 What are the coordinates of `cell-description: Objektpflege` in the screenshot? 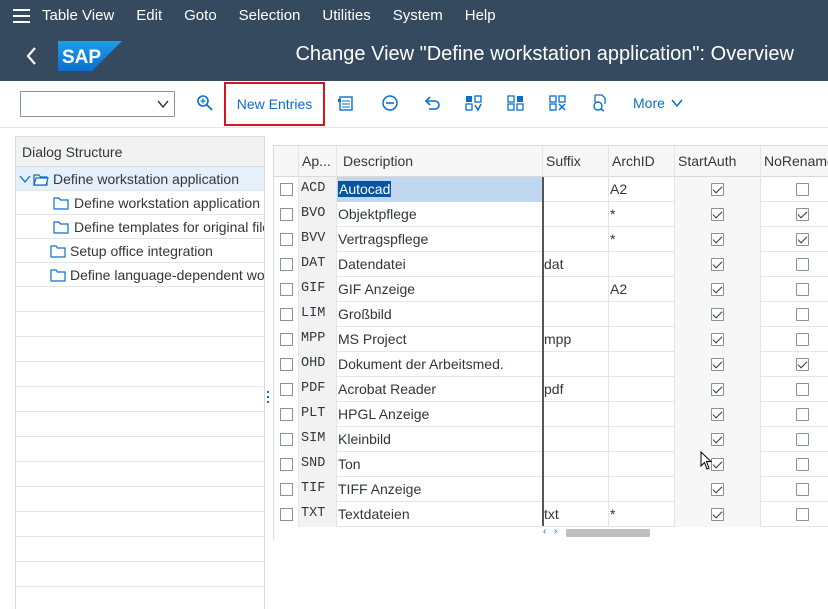 It's located at (440, 214).